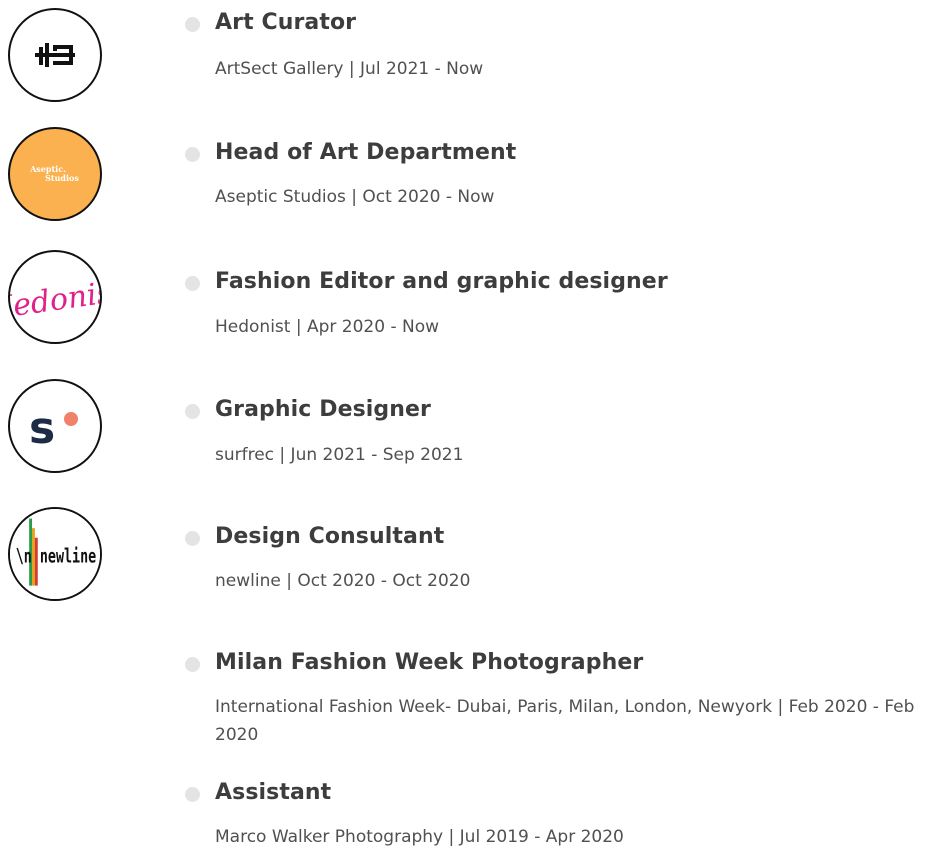  I want to click on job-company-dates: newline | Oct 2020 - Oct 2020, so click(343, 581).